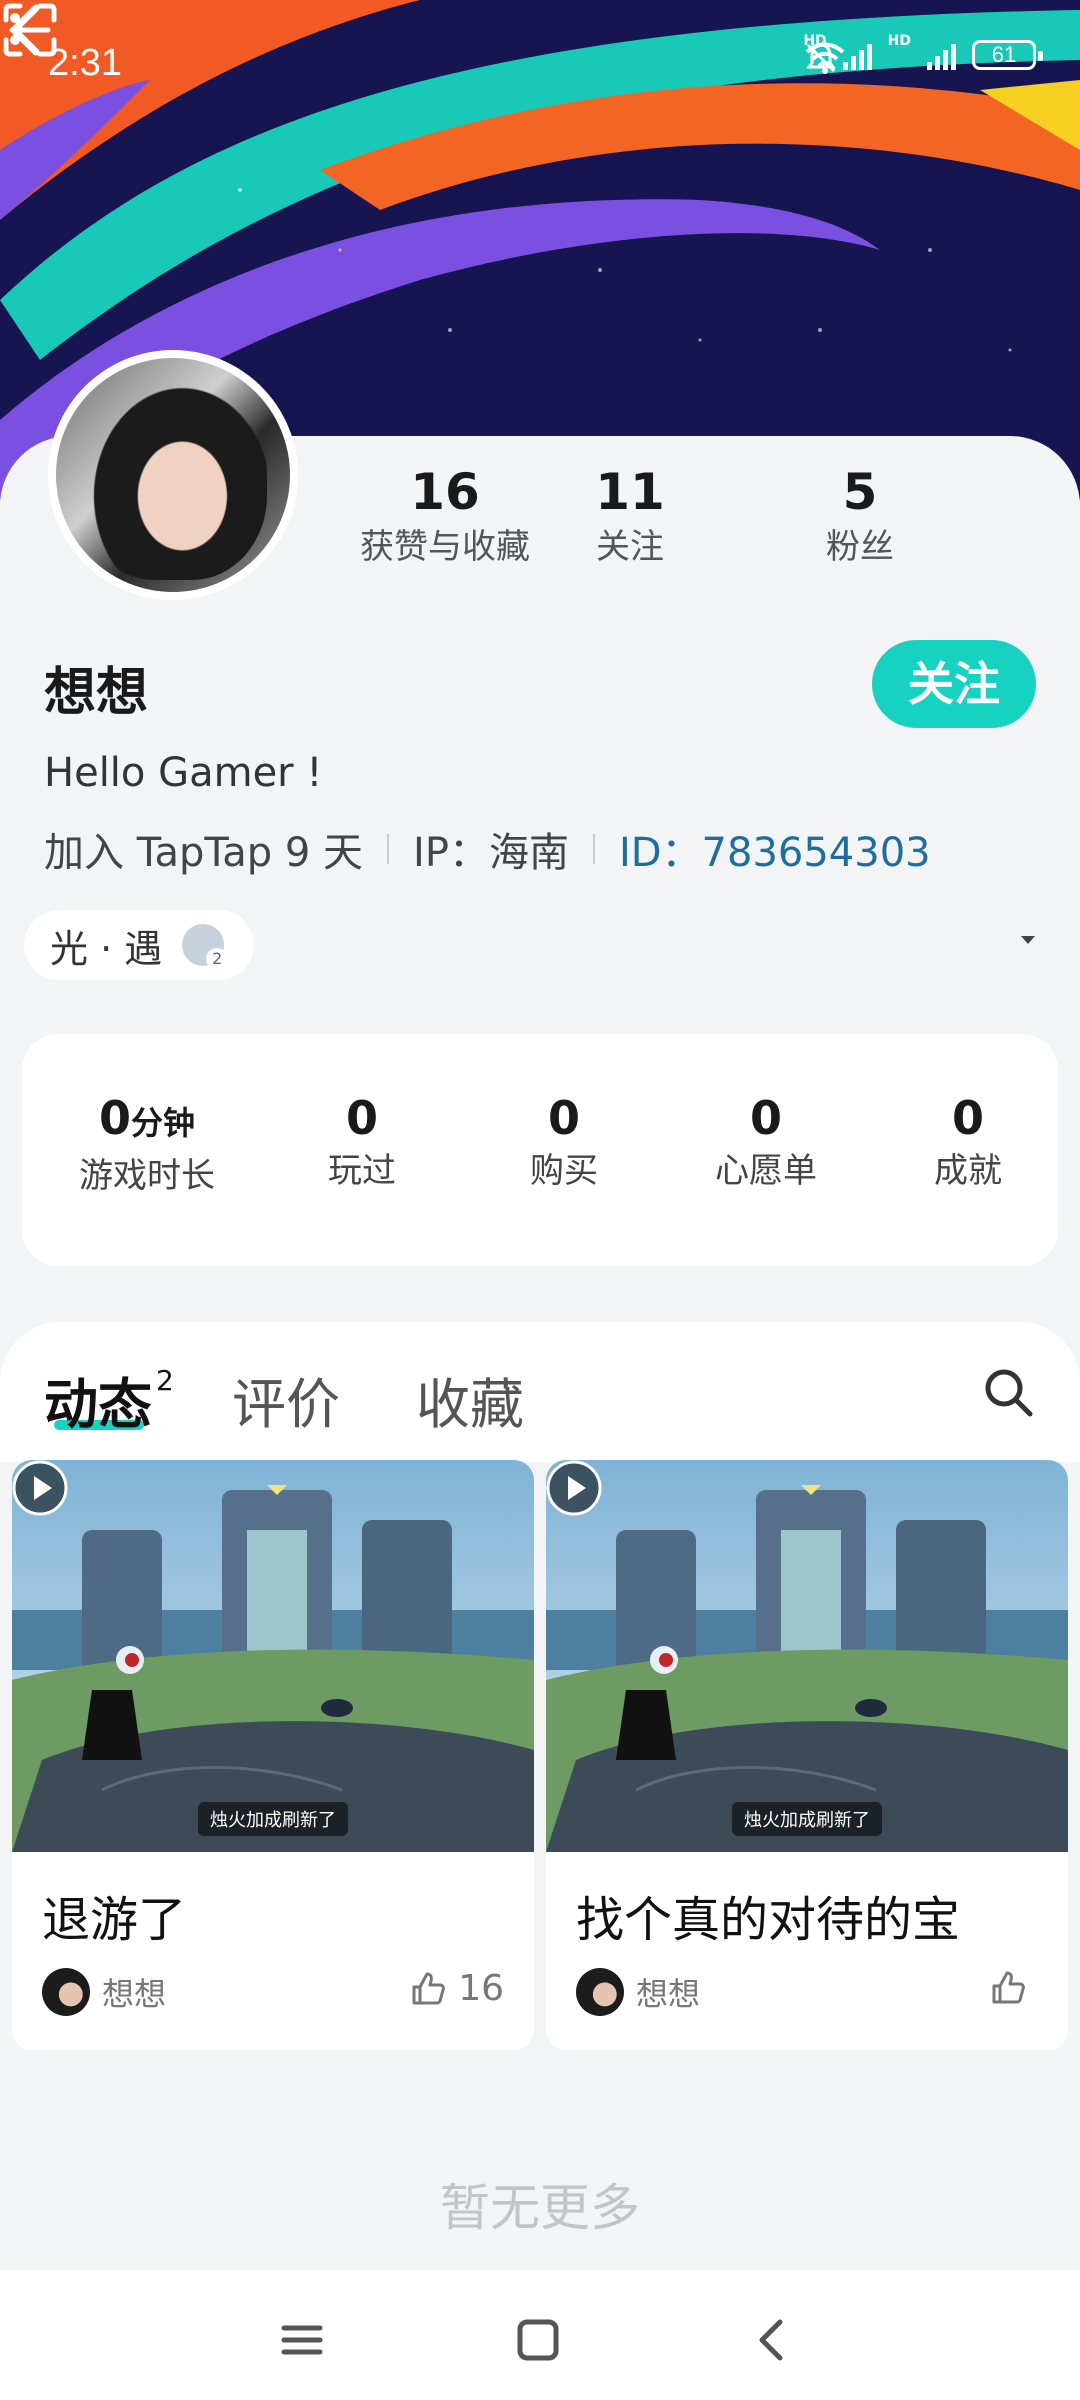 The image size is (1080, 2400). What do you see at coordinates (183, 773) in the screenshot?
I see `user-bio: Hello Gamer !` at bounding box center [183, 773].